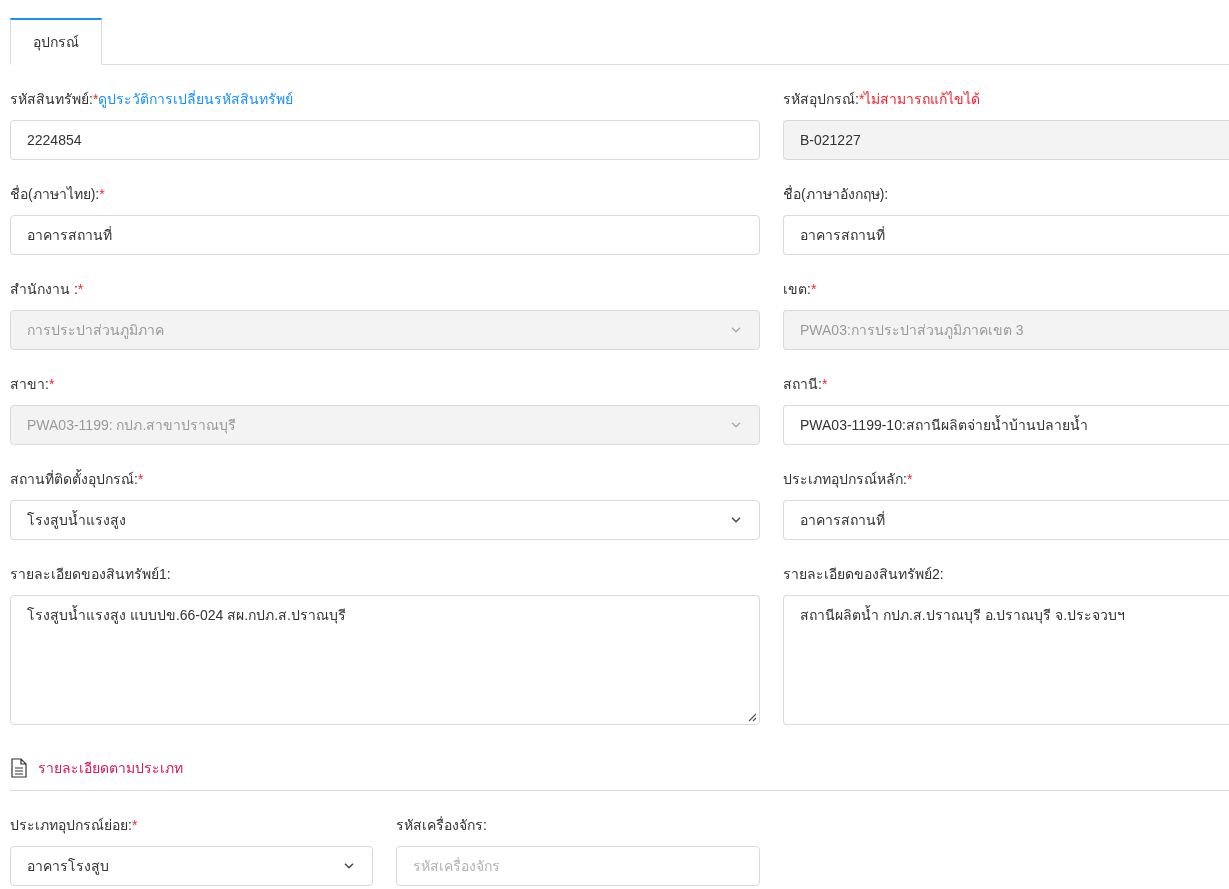  I want to click on field-label: ประเภทอุปกรณ์หลัก:, so click(845, 480).